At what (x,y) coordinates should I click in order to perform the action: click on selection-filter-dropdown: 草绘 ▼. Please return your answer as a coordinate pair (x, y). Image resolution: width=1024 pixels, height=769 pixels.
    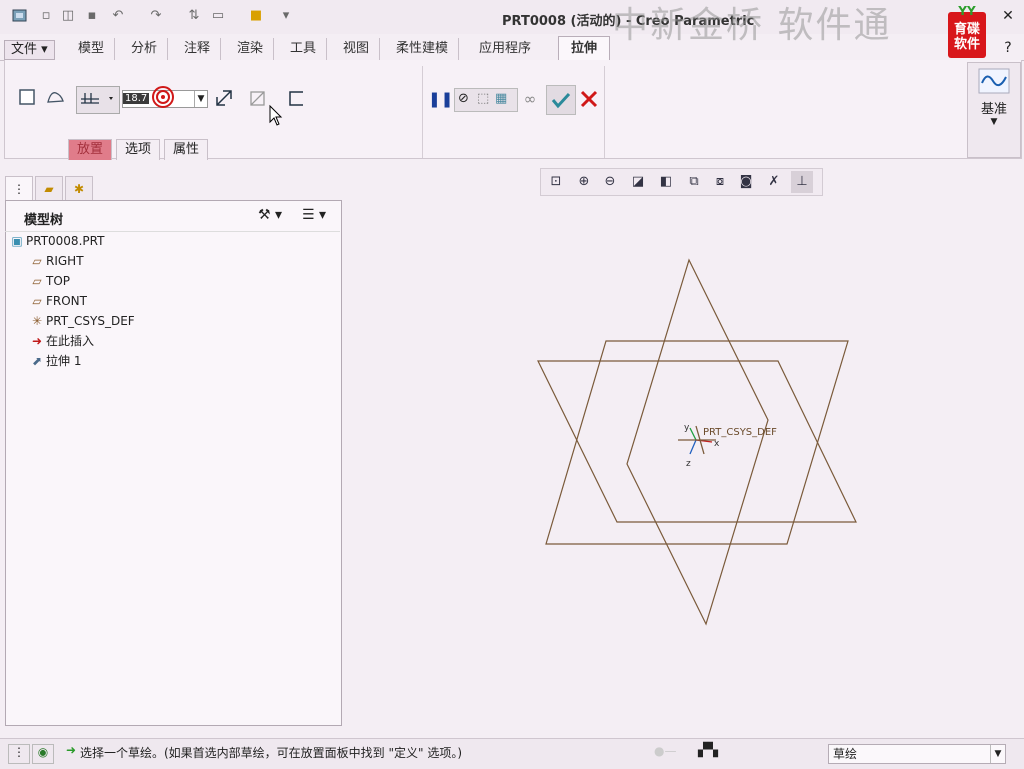
    Looking at the image, I should click on (917, 754).